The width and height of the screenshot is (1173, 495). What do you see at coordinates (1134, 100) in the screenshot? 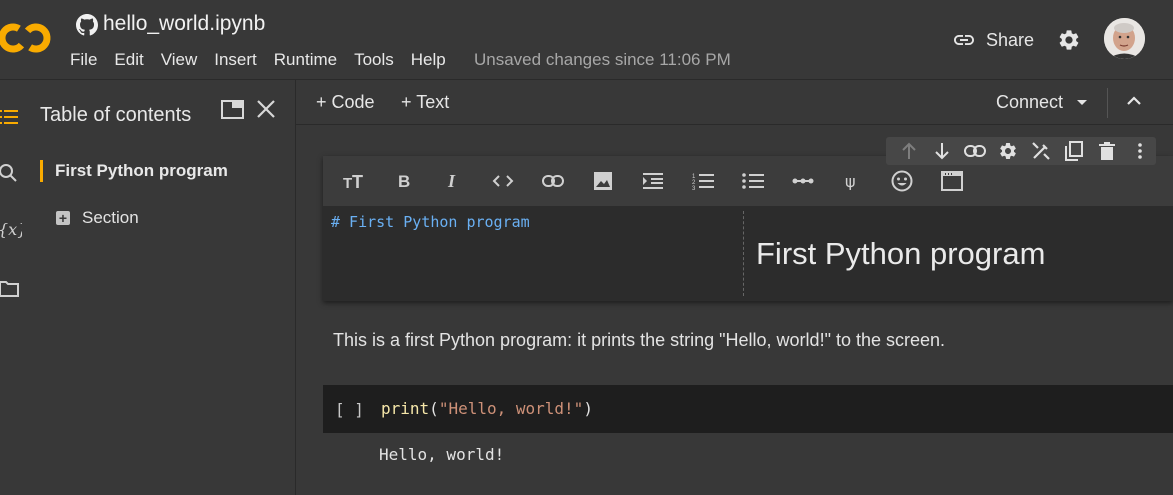
I see `chevron-up-icon` at bounding box center [1134, 100].